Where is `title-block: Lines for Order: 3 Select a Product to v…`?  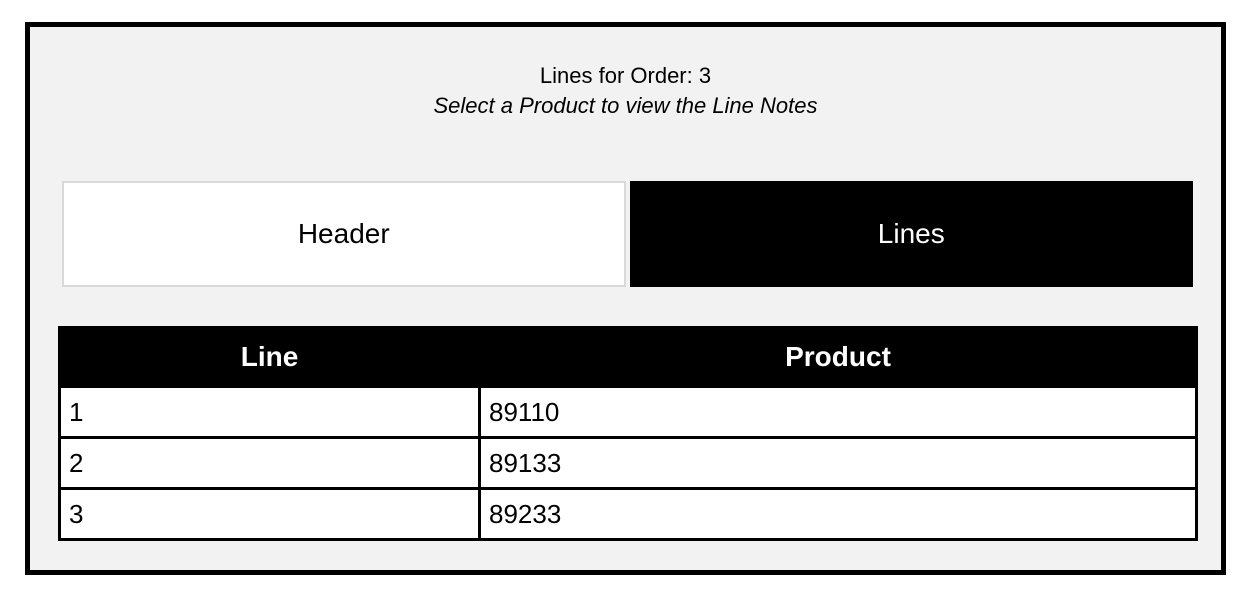 title-block: Lines for Order: 3 Select a Product to v… is located at coordinates (625, 91).